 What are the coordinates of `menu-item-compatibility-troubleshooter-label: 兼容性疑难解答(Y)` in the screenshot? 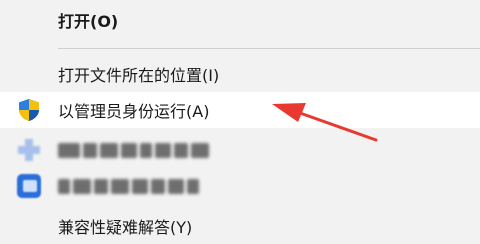 It's located at (125, 227).